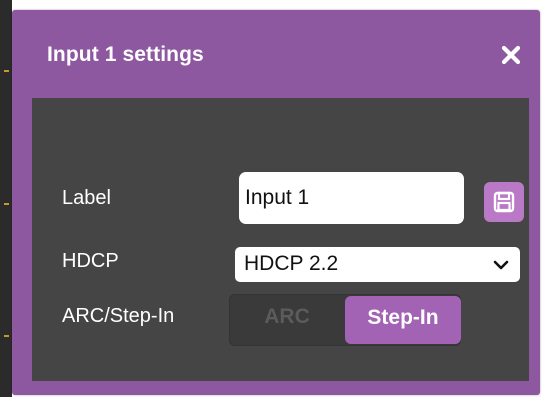 Image resolution: width=550 pixels, height=397 pixels. I want to click on close-icon, so click(511, 55).